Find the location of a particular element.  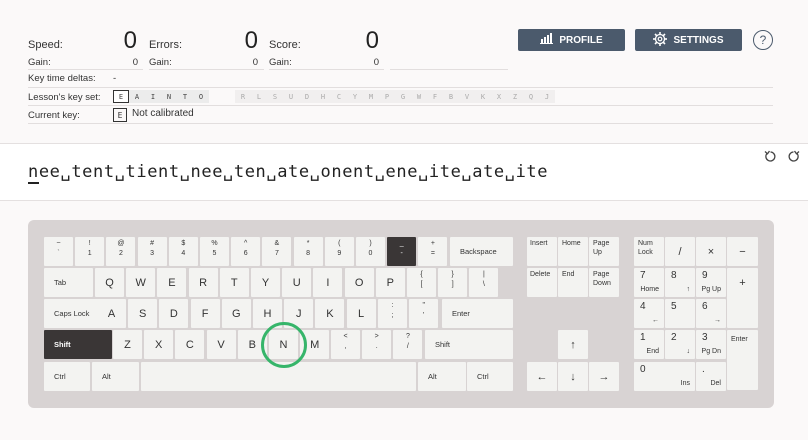

key-3: #3 is located at coordinates (152, 251).